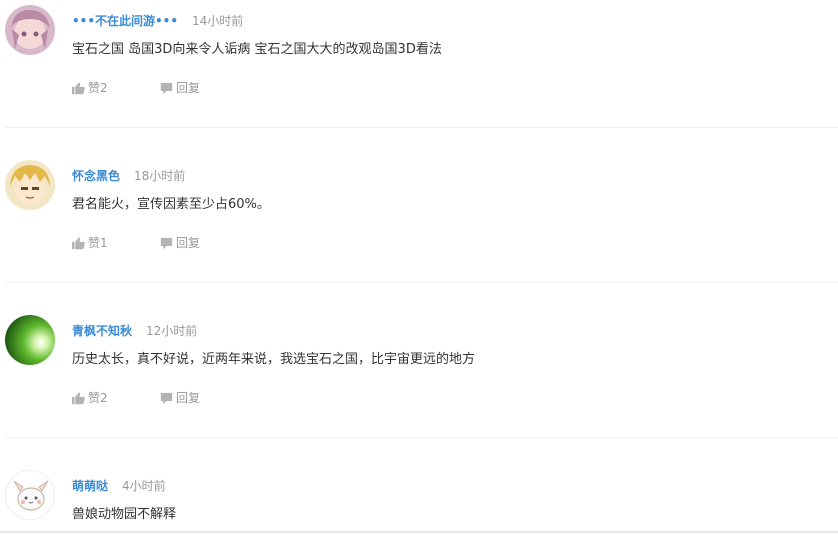 The image size is (838, 534). I want to click on comment-meta: 青枫不知秋 12小时前, so click(134, 331).